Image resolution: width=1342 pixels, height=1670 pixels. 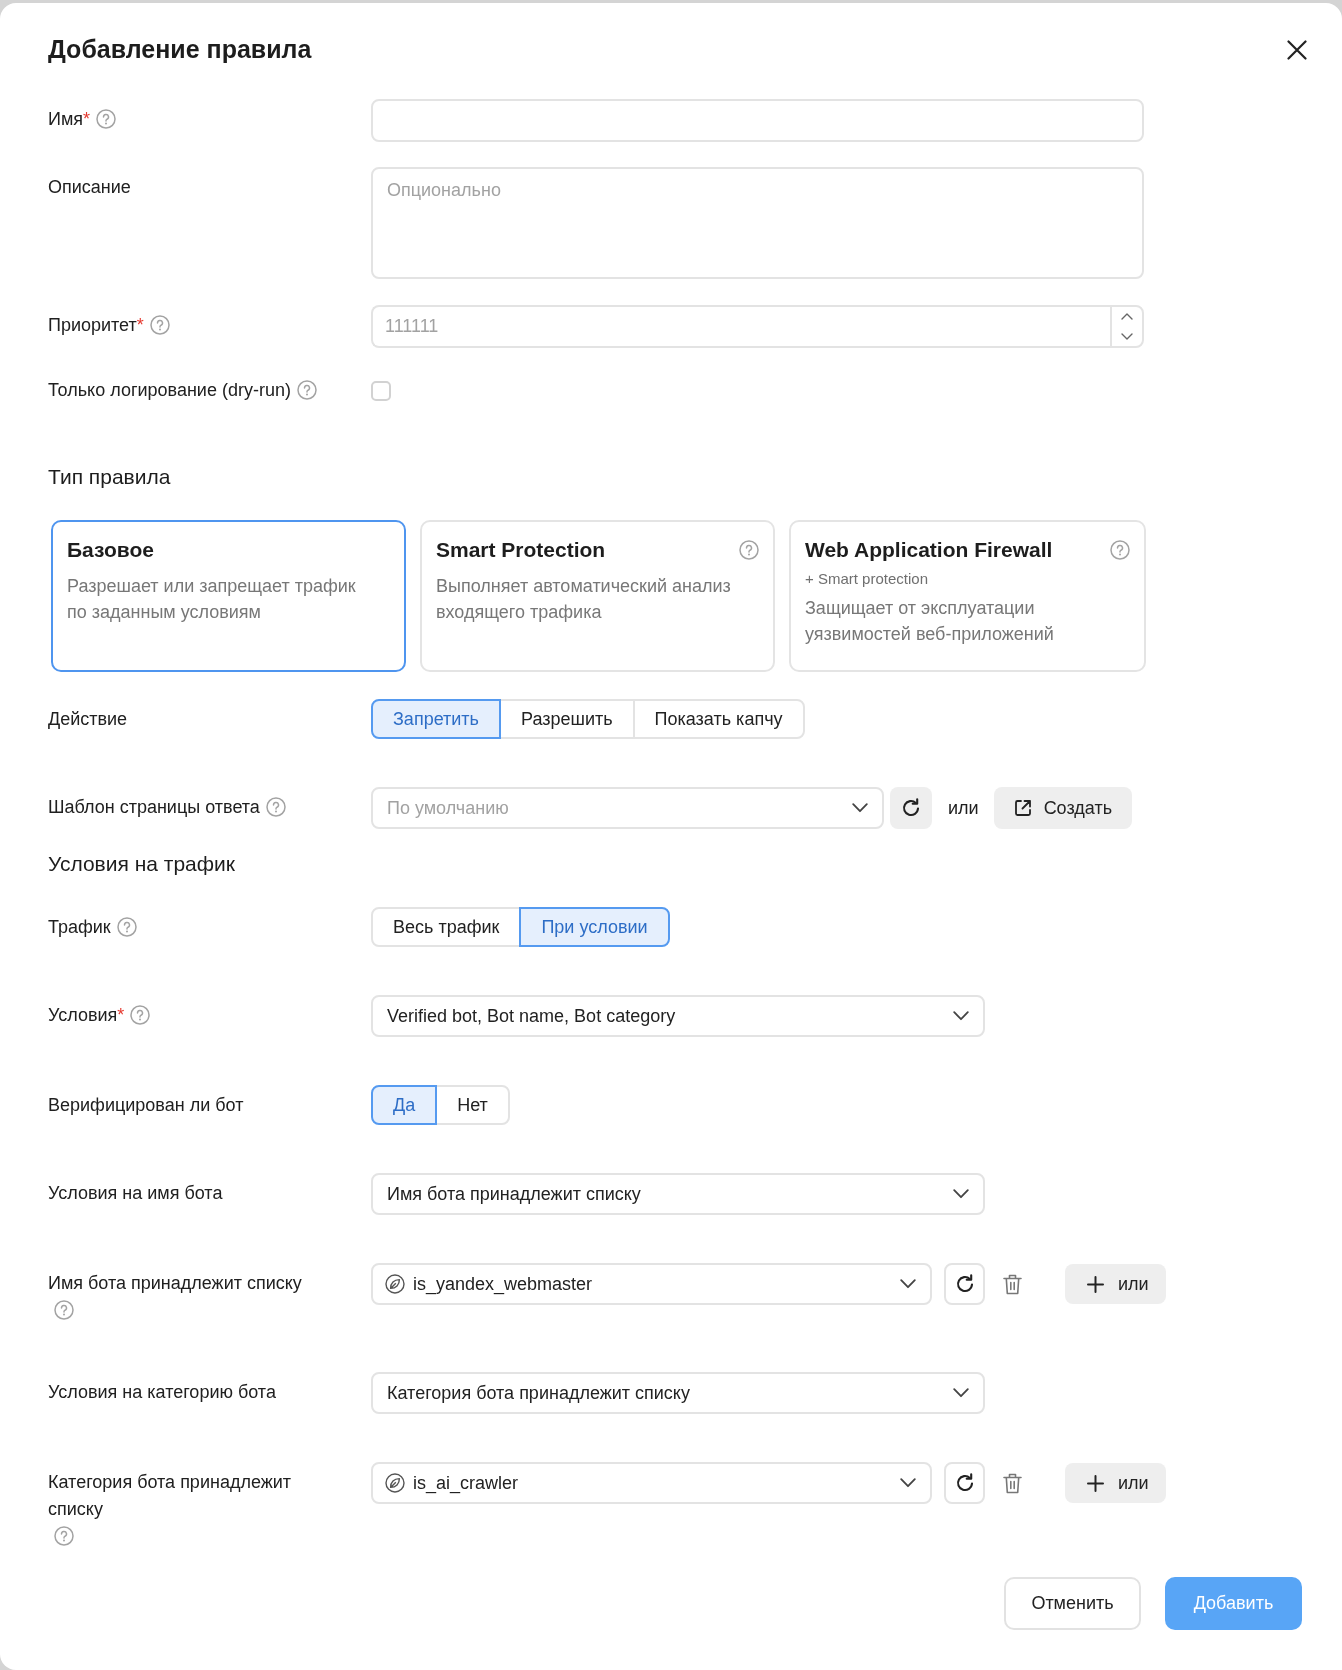 I want to click on card-description: Выполняет автоматический анализ входящего трафика, so click(x=584, y=599).